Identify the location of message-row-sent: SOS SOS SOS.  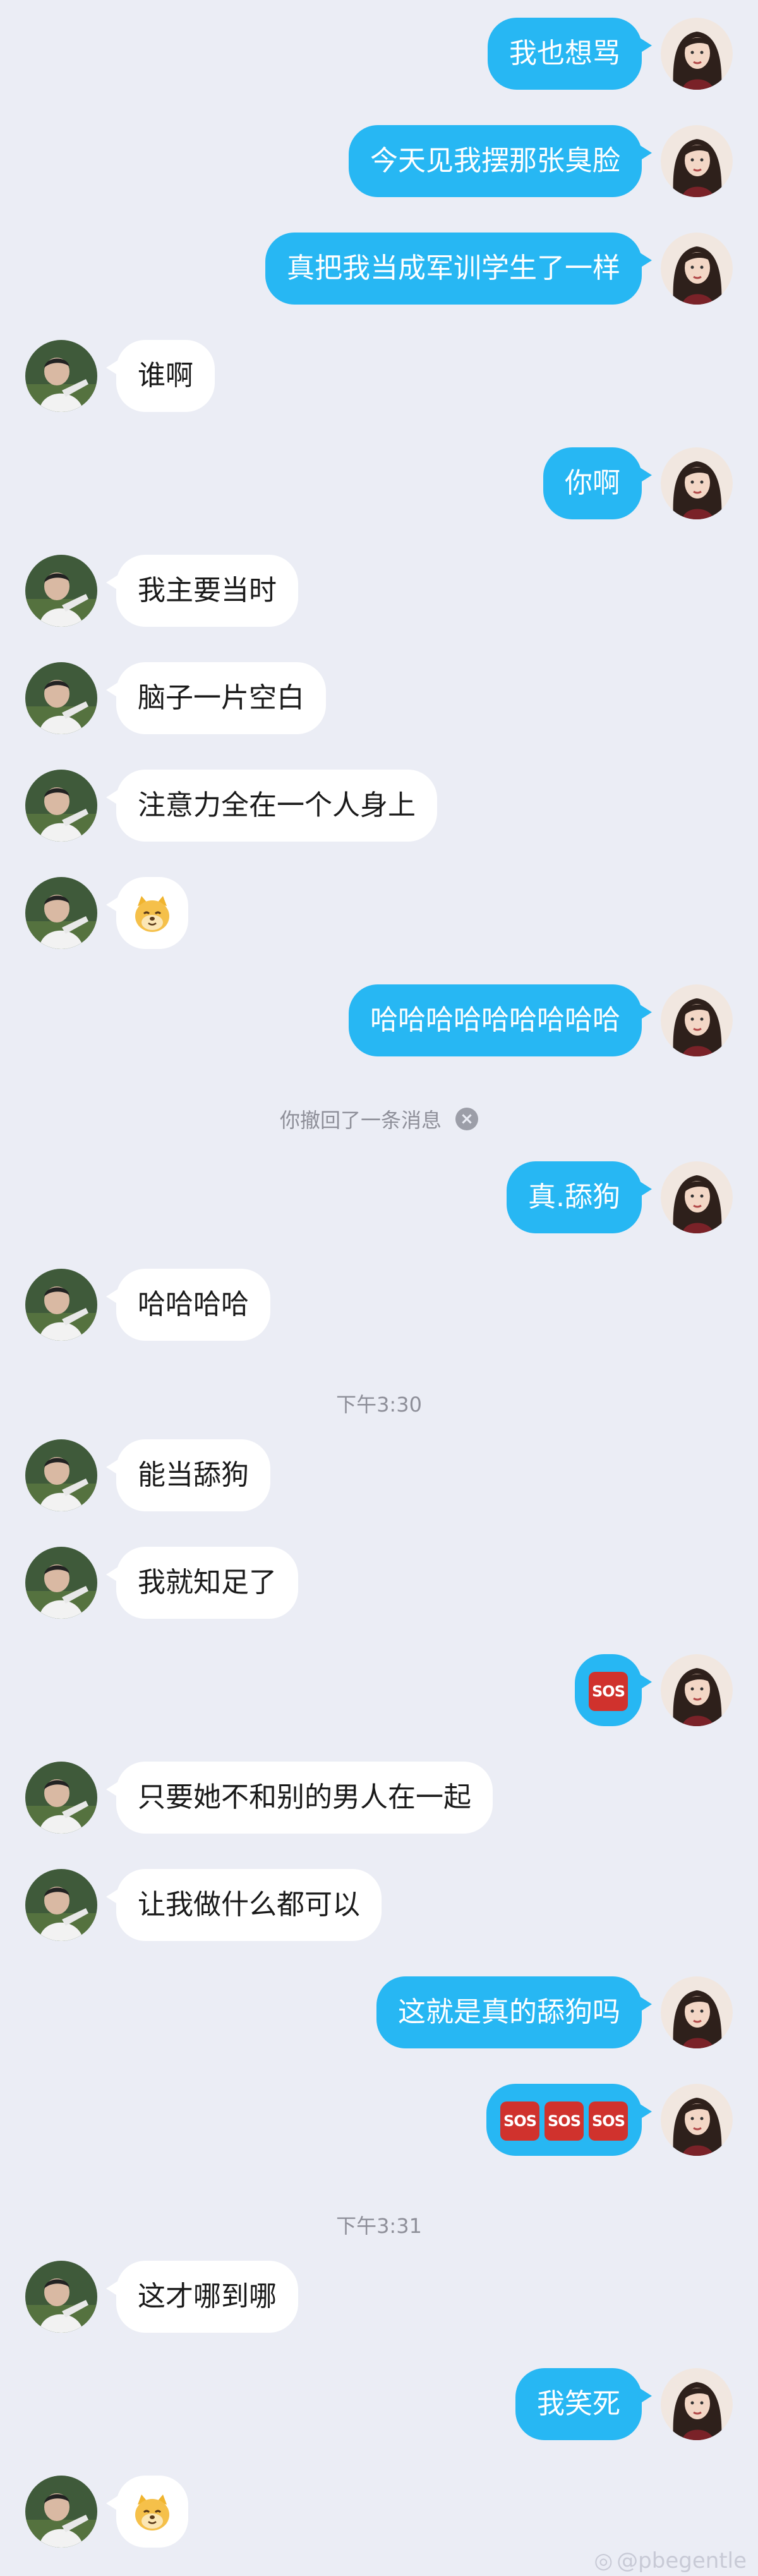
(379, 2125).